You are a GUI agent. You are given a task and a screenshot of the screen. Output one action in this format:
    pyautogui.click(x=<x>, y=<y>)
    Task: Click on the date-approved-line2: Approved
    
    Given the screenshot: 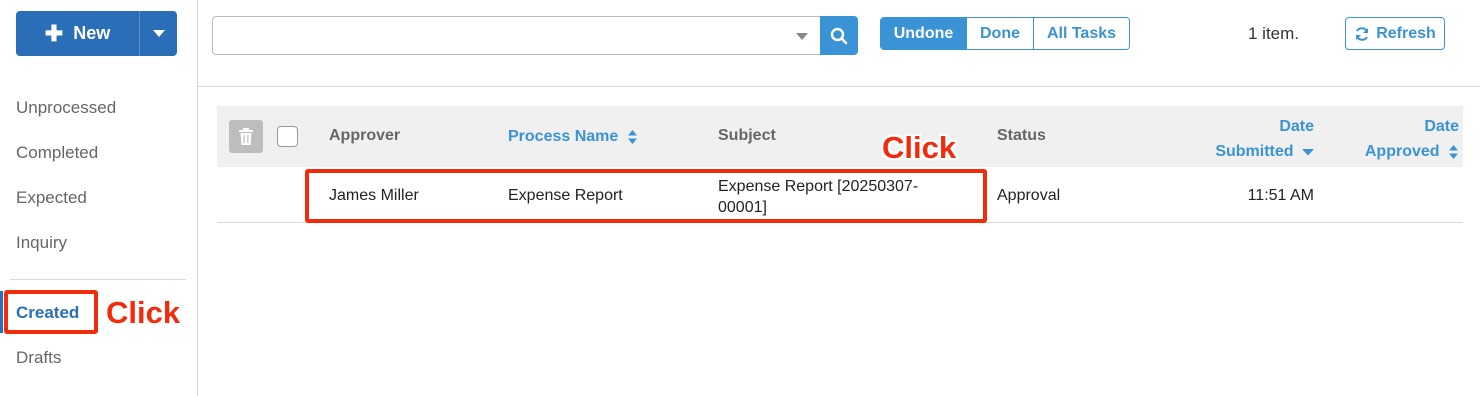 What is the action you would take?
    pyautogui.click(x=1402, y=151)
    